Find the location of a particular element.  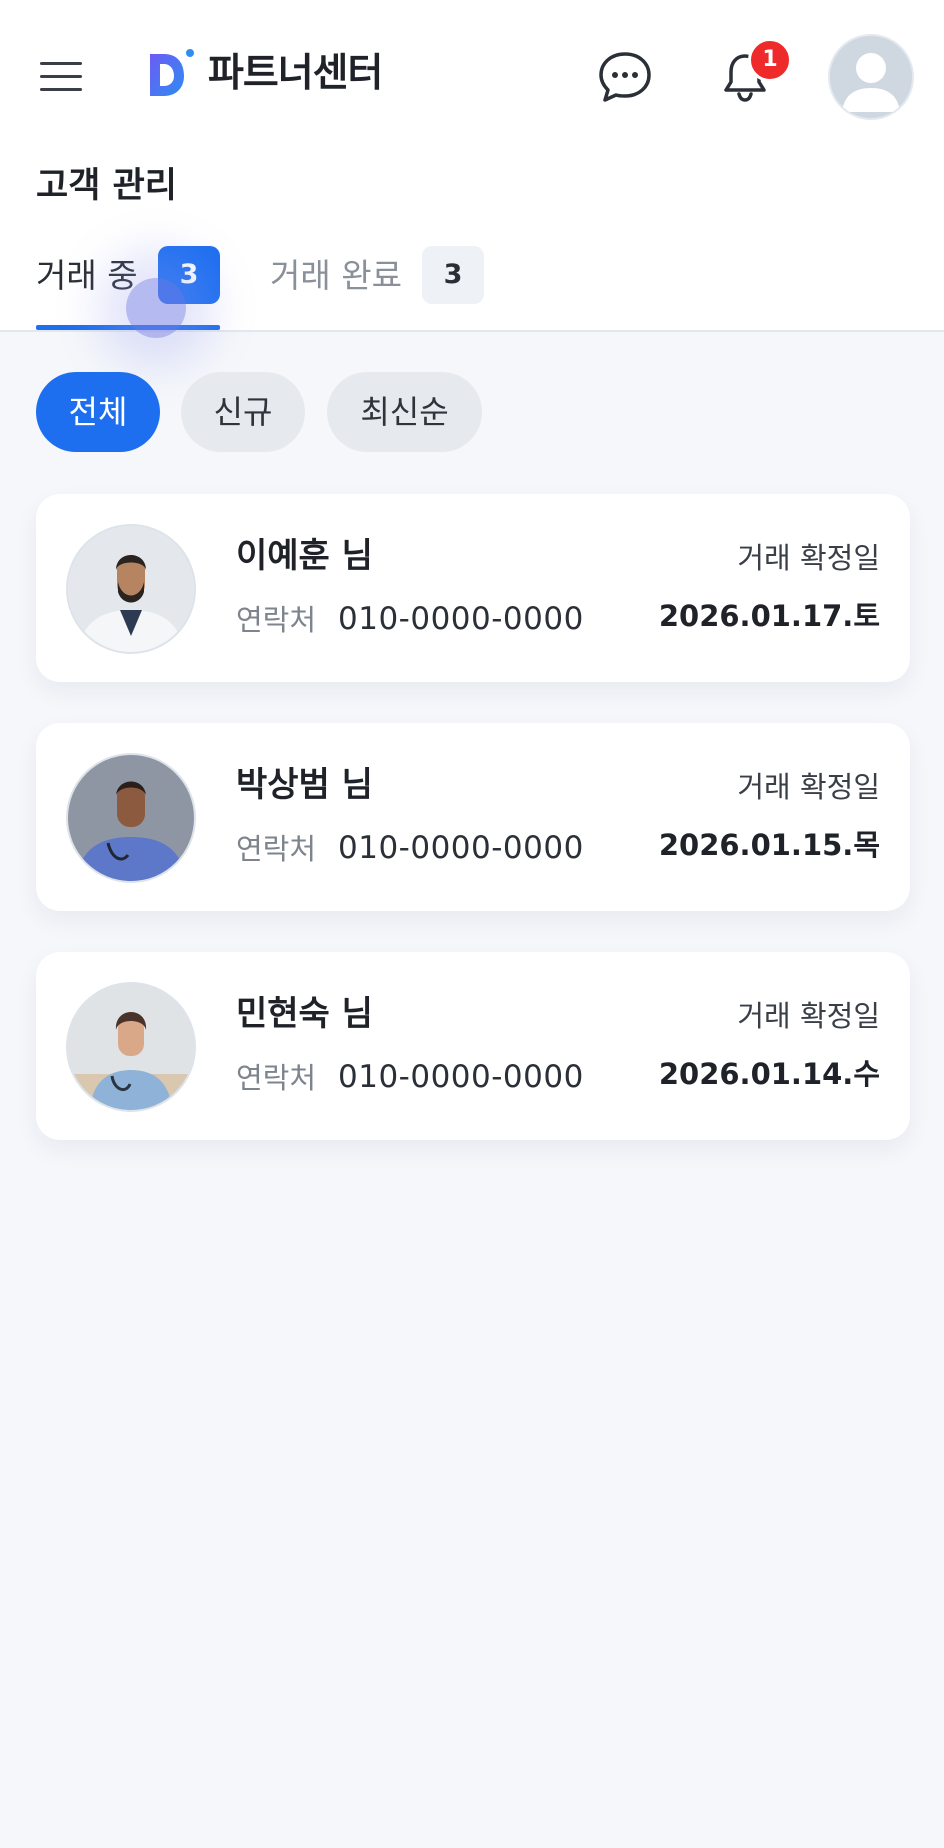

user-avatar-icon is located at coordinates (871, 77).